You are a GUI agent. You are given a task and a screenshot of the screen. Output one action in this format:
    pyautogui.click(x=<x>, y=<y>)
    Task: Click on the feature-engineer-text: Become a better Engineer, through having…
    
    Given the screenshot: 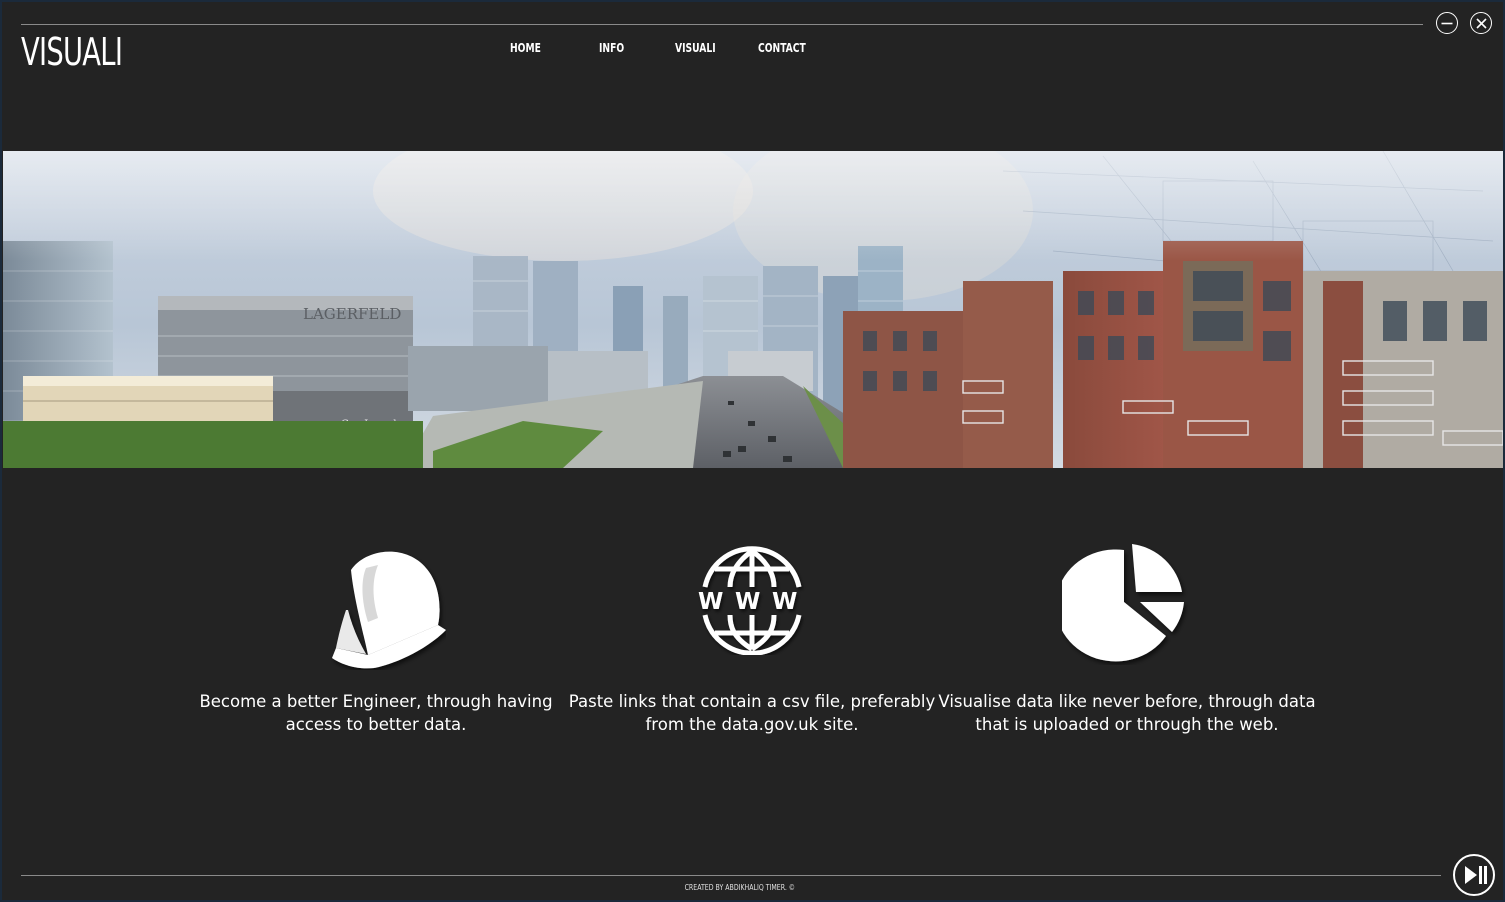 What is the action you would take?
    pyautogui.click(x=376, y=713)
    